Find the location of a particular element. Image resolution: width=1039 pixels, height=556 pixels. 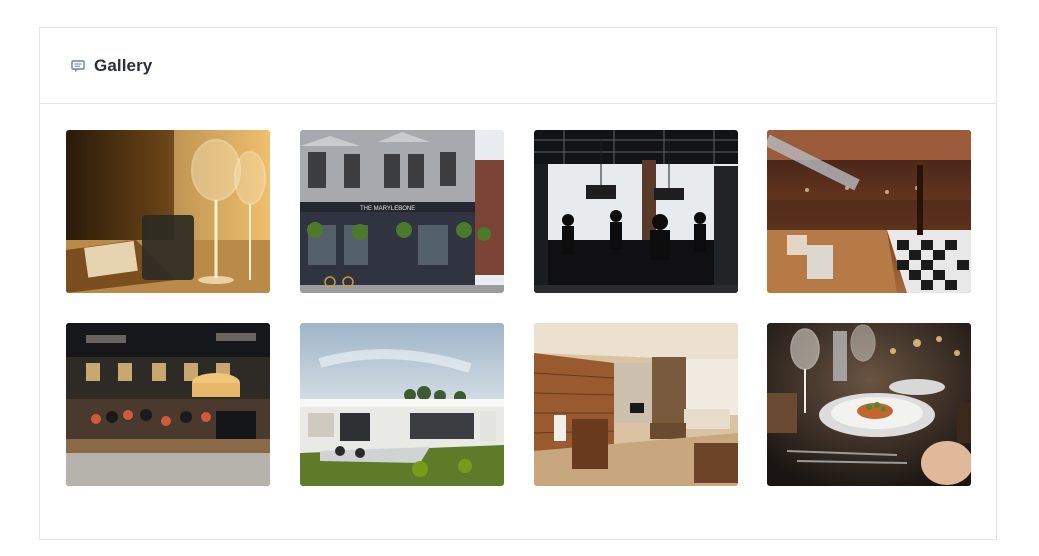

gallery-image-modern-house is located at coordinates (402, 404).